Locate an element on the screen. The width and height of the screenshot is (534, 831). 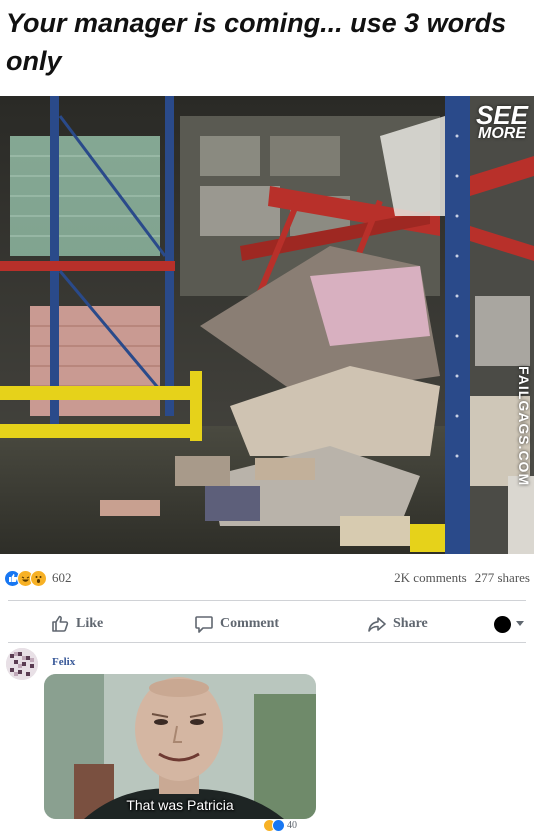
comments-count-link: 2K comments is located at coordinates (430, 578).